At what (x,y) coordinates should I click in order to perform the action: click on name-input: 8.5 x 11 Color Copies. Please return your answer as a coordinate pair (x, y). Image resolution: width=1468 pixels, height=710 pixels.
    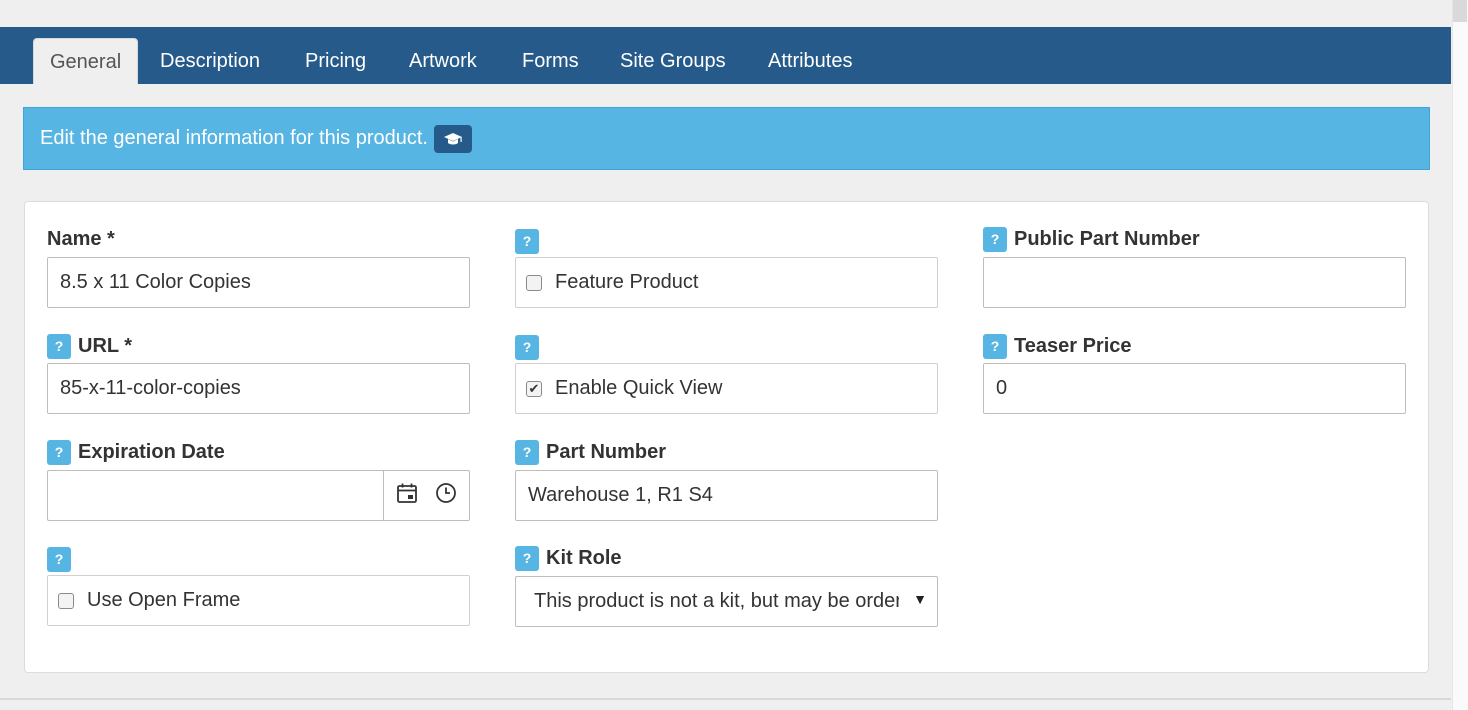
    Looking at the image, I should click on (258, 282).